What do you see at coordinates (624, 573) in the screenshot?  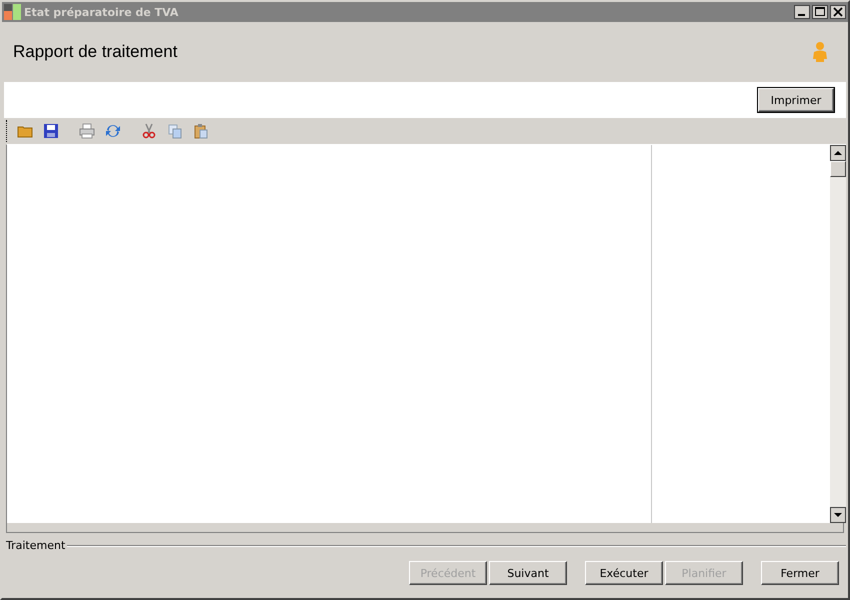 I see `wizard-button: Exécuter` at bounding box center [624, 573].